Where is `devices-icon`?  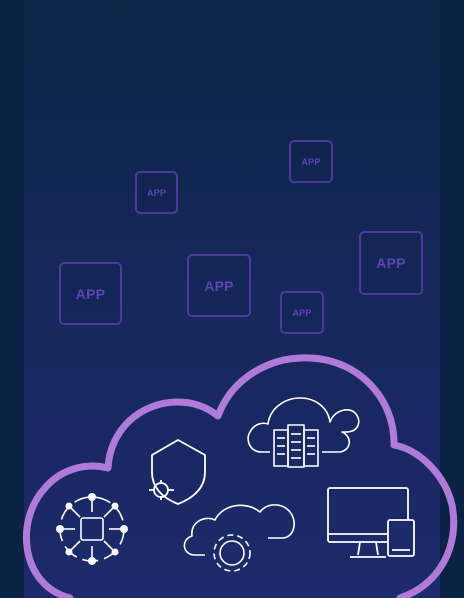
devices-icon is located at coordinates (371, 522).